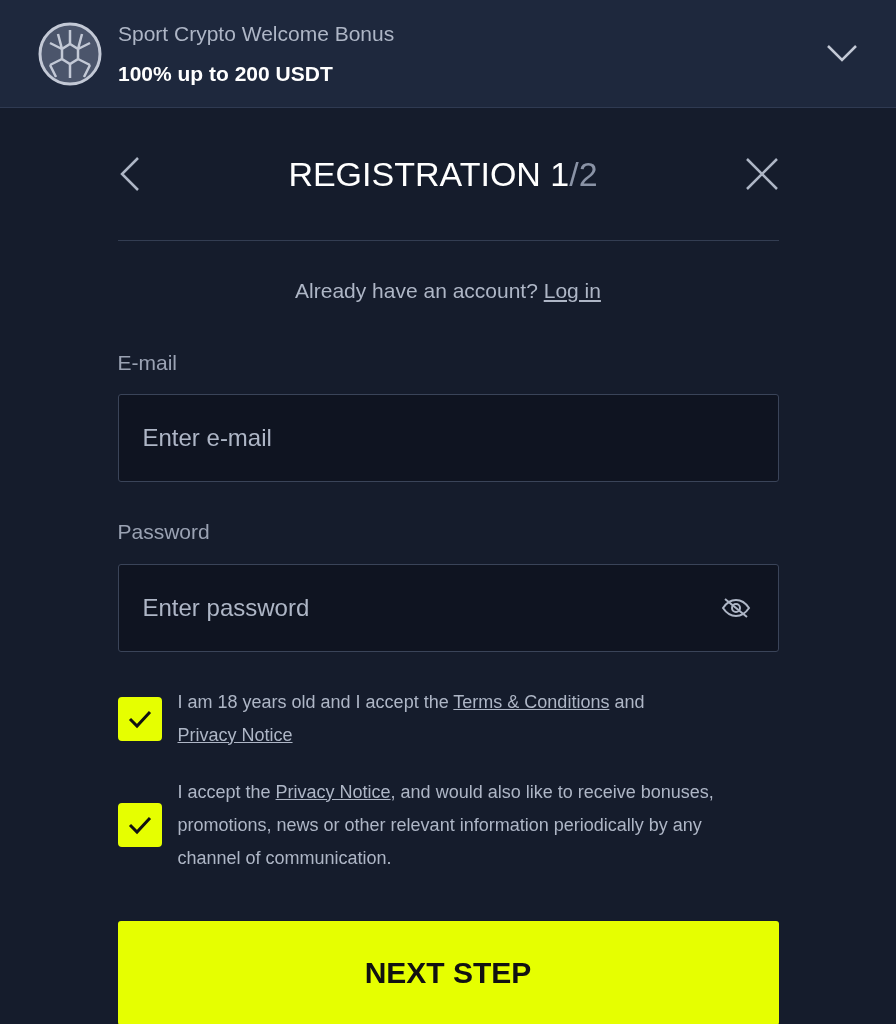 Image resolution: width=896 pixels, height=1024 pixels. Describe the element at coordinates (583, 174) in the screenshot. I see `step-total: /2` at that location.